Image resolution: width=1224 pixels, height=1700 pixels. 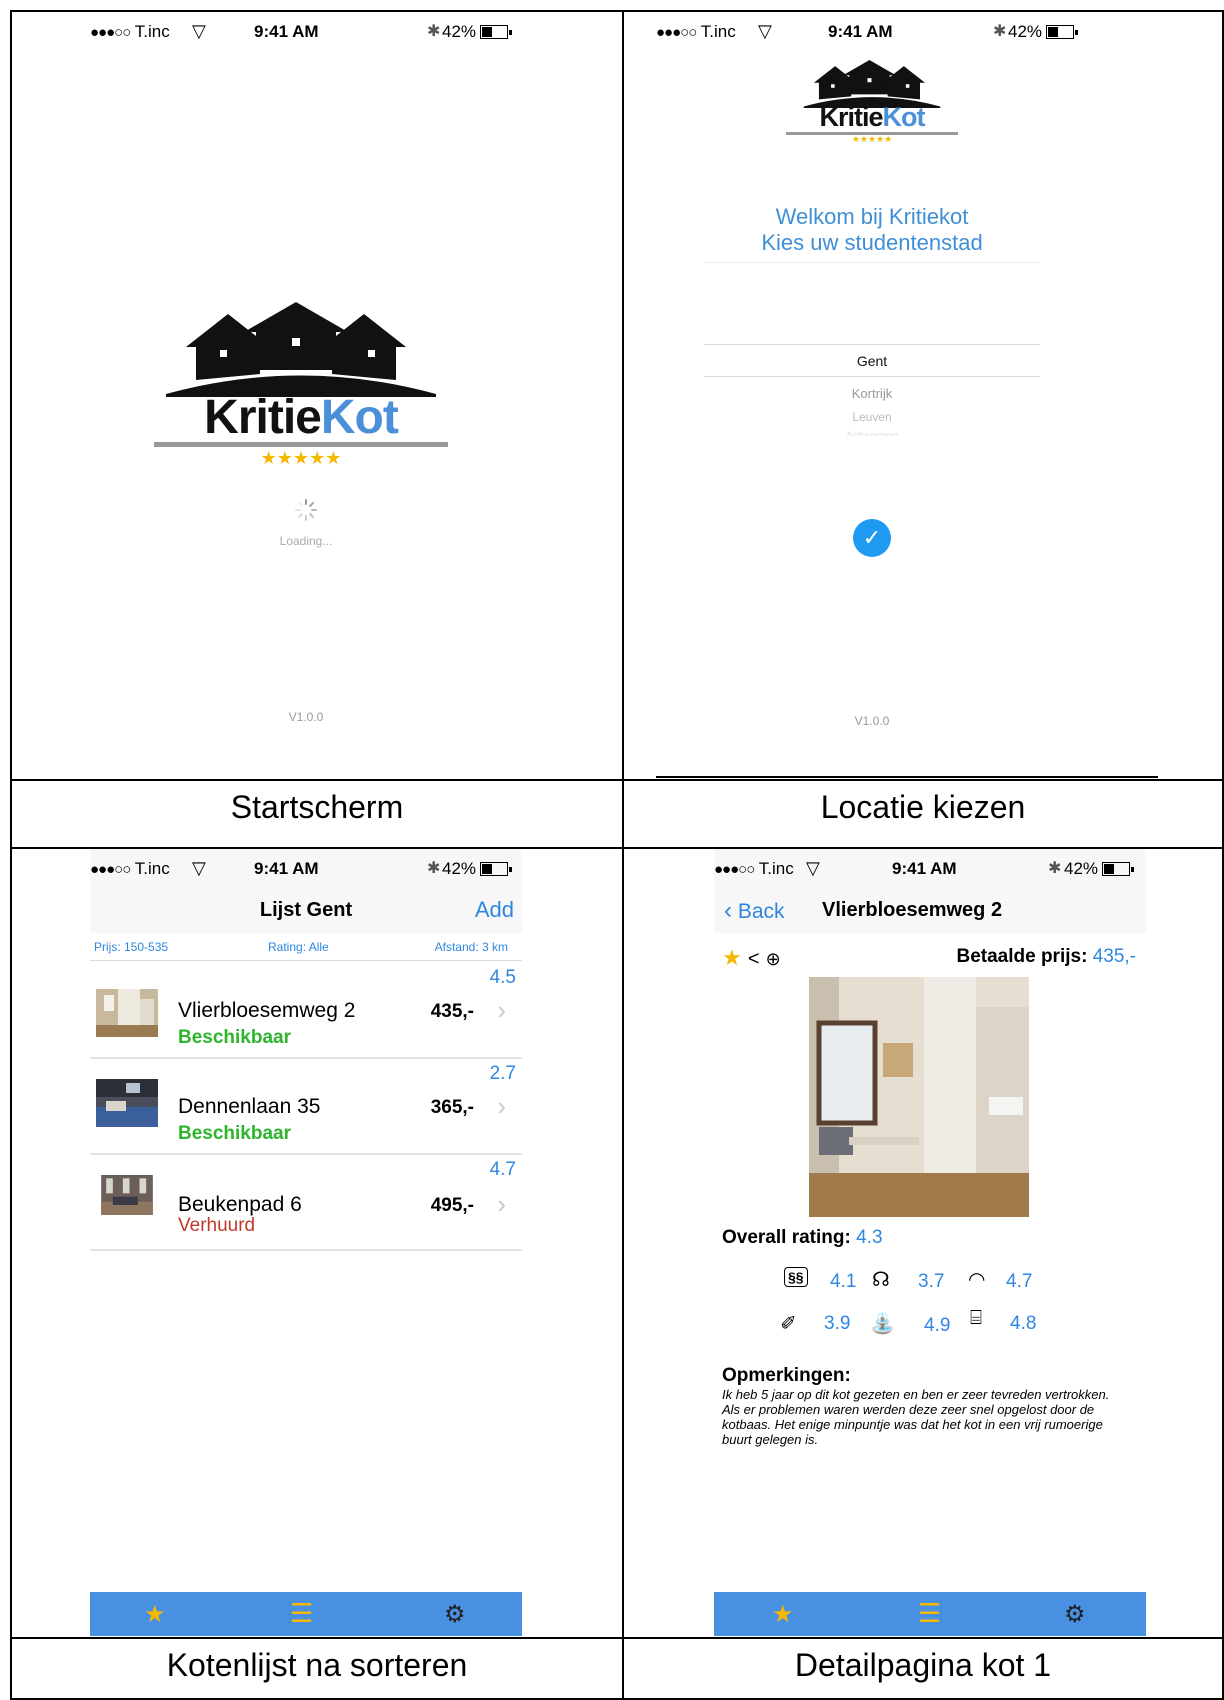 I want to click on list-item: Beukenpad 6 Verhuurd 495,- 4.7 ›, so click(x=306, y=1204).